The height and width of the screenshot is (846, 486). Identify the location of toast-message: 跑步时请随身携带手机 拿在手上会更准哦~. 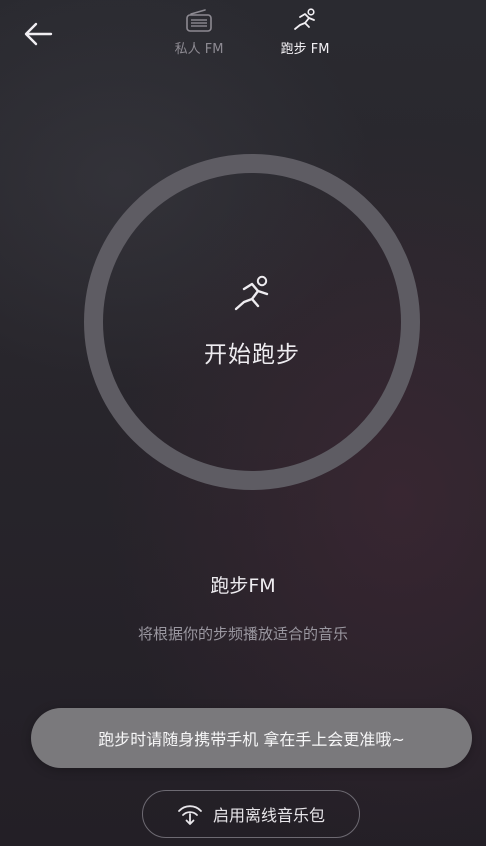
(251, 738).